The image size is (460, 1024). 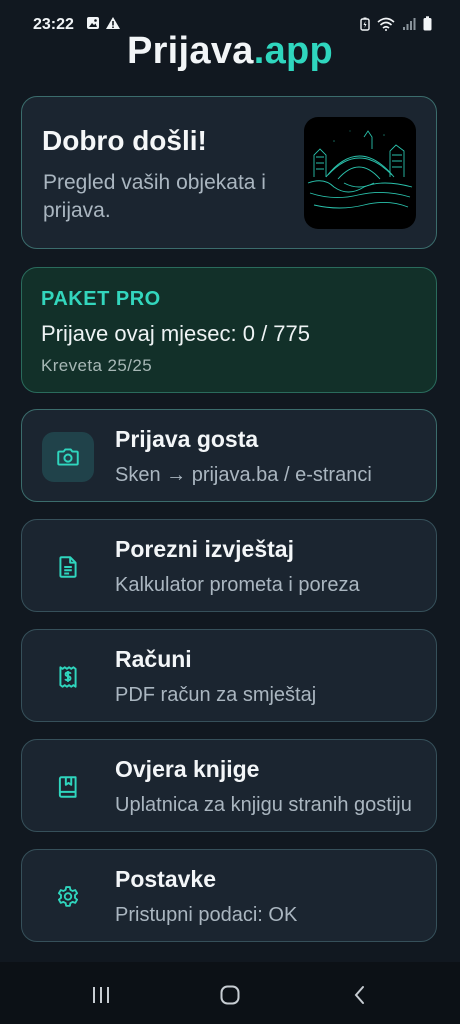 I want to click on app-title-main: Prijava, so click(x=190, y=51).